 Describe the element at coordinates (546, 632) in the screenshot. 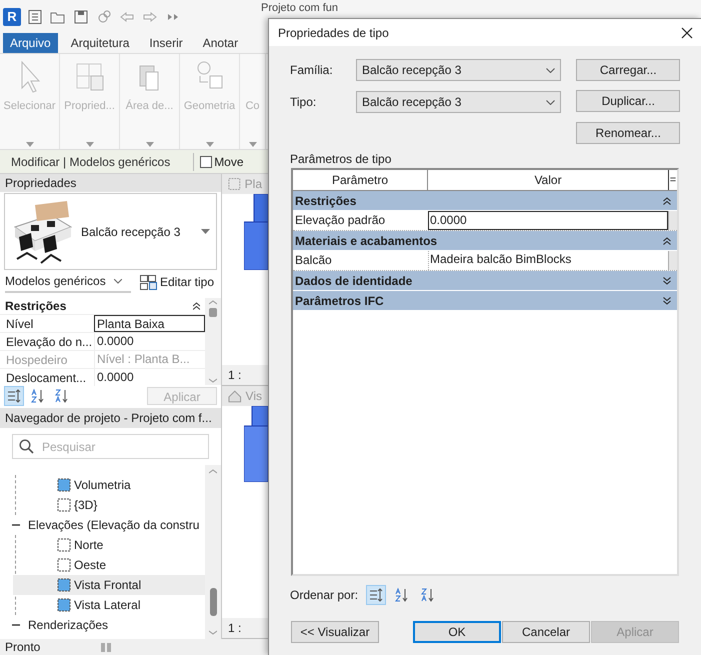

I see `dialog-button: Cancelar` at that location.